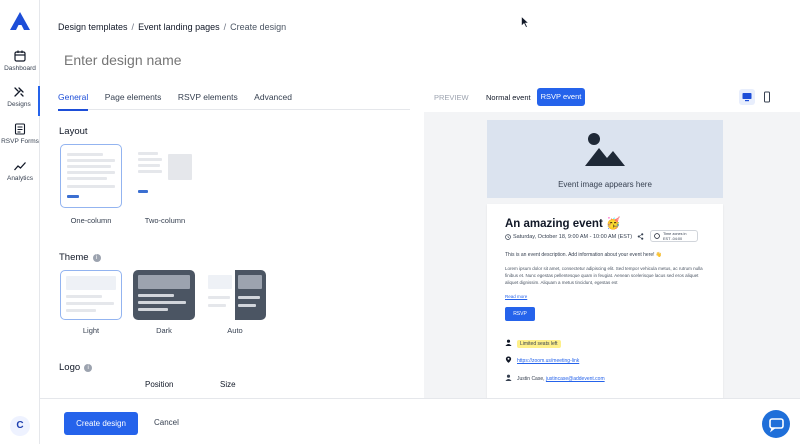  What do you see at coordinates (91, 295) in the screenshot?
I see `theme-option-light` at bounding box center [91, 295].